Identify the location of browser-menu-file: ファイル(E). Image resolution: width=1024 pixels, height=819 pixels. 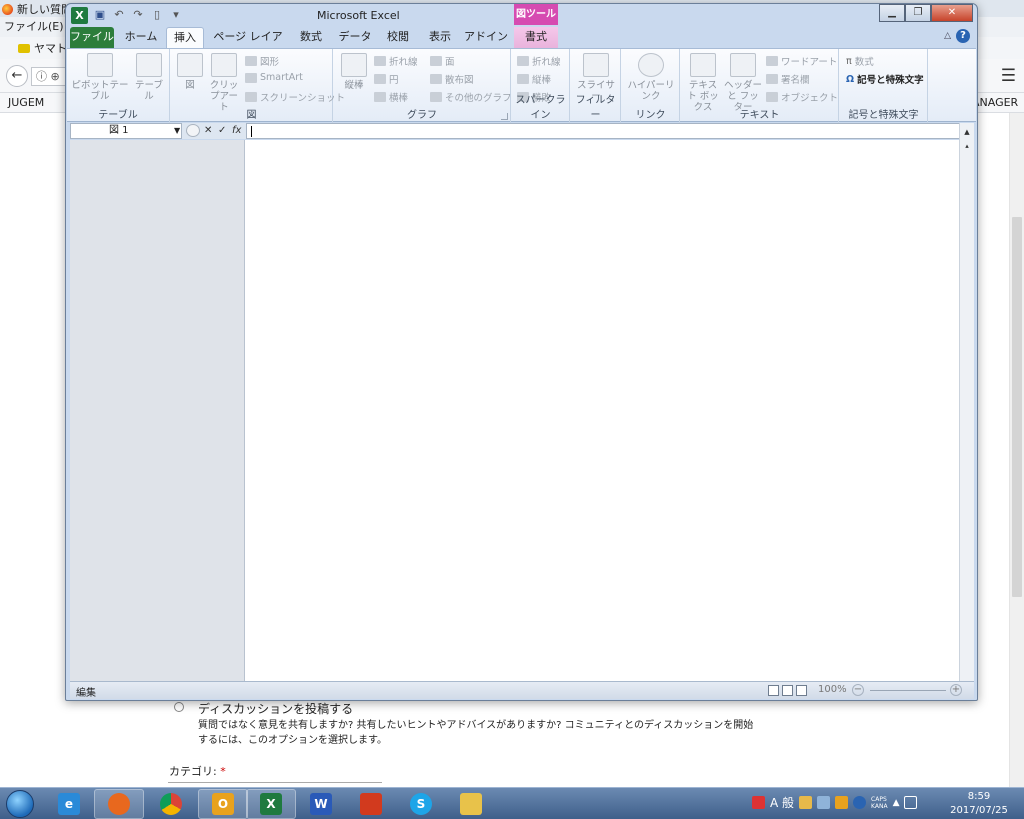
(34, 26).